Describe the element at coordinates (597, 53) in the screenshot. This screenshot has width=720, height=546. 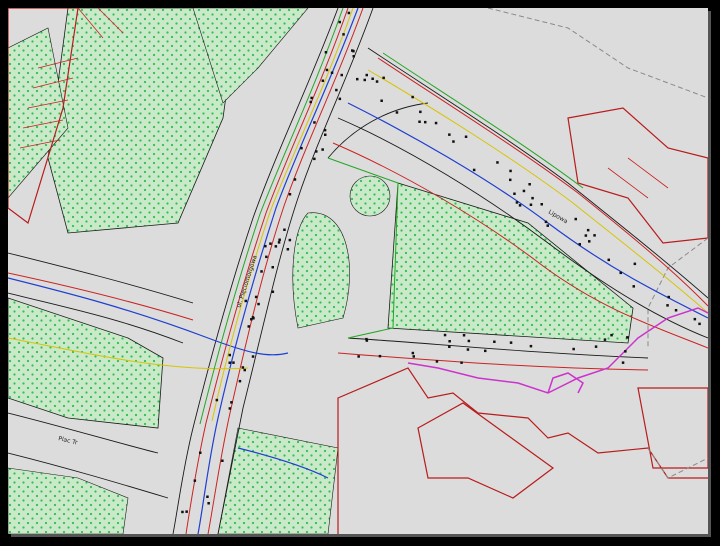
I see `parcel-top-right` at that location.